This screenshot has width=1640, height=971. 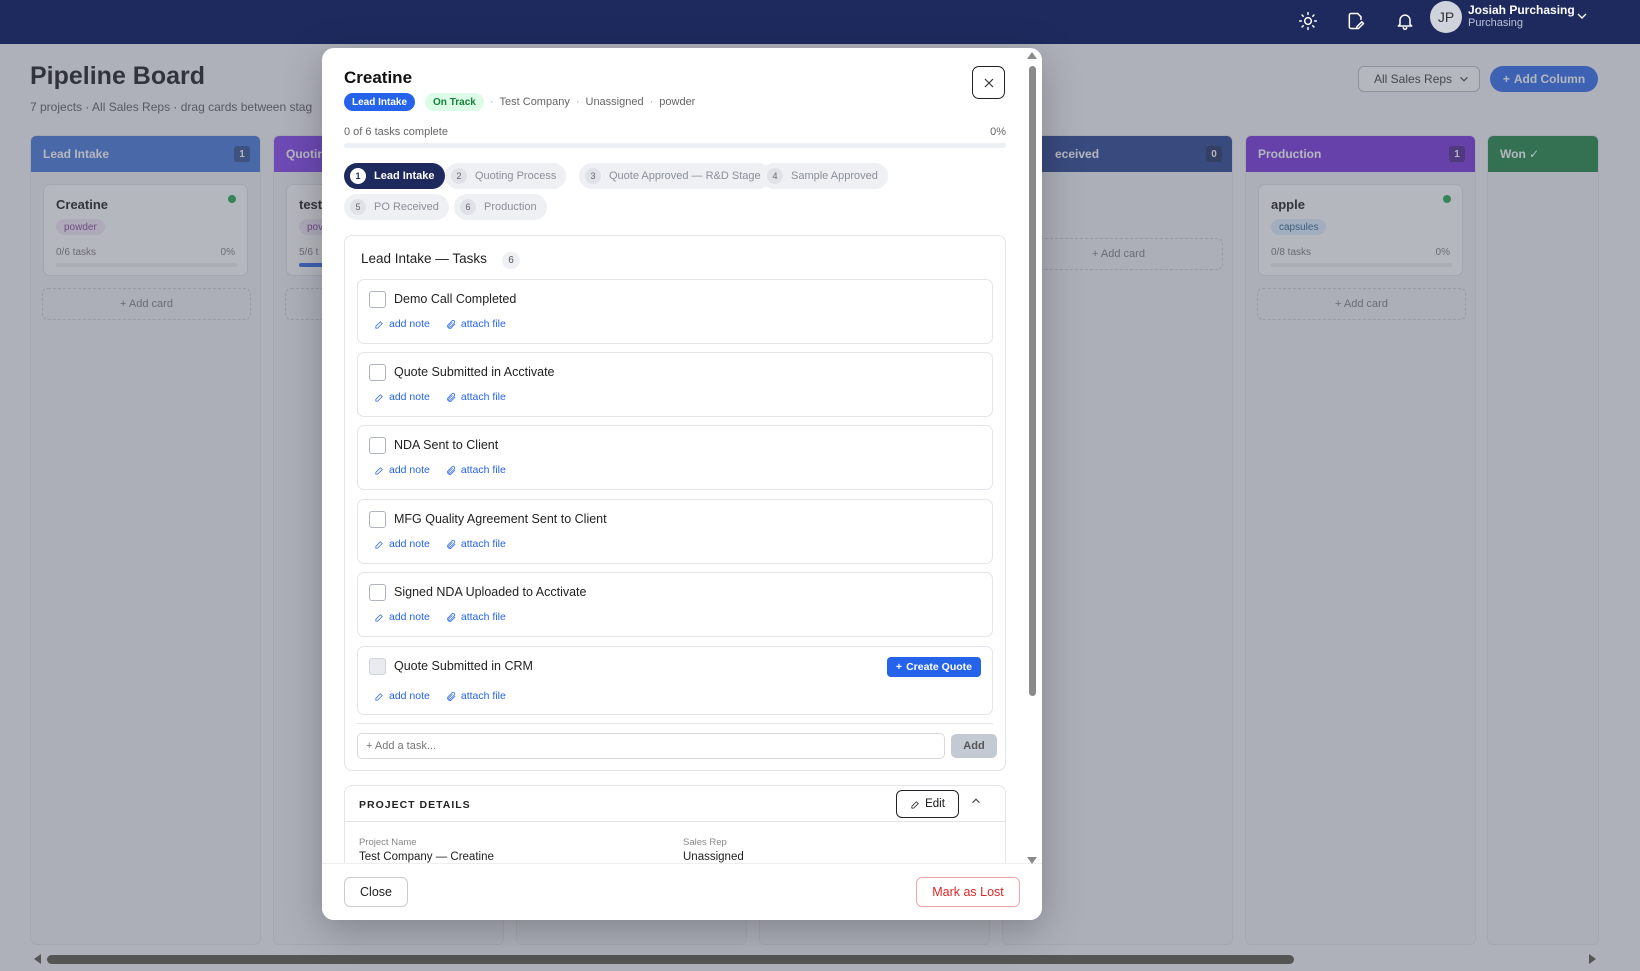 I want to click on sun-icon, so click(x=1308, y=21).